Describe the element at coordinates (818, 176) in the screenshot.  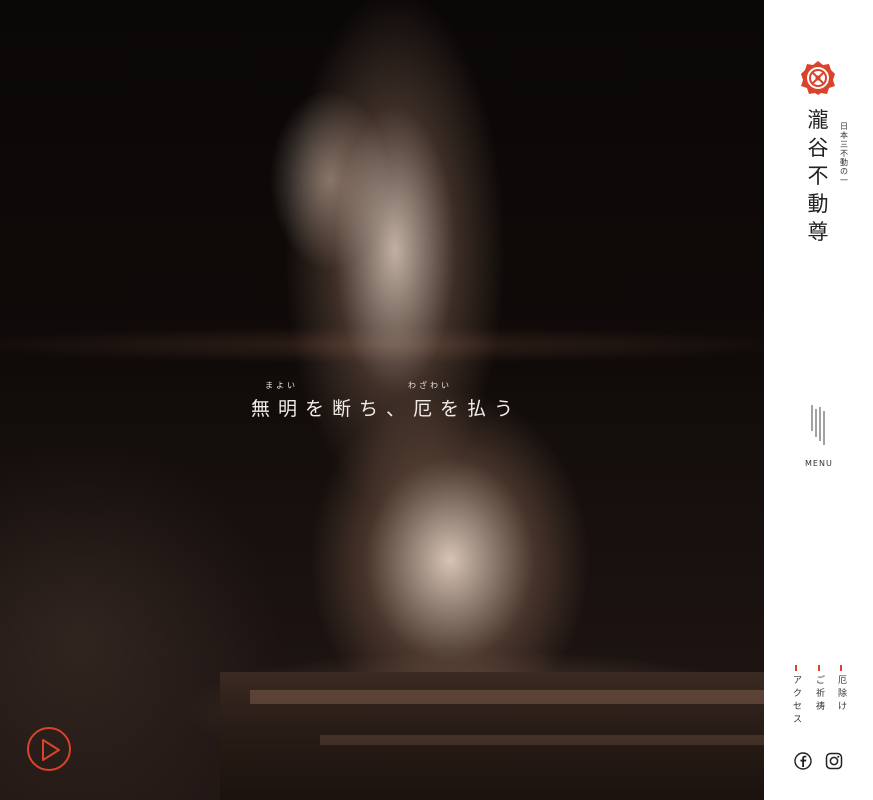
I see `site-title: 瀧谷不動尊` at that location.